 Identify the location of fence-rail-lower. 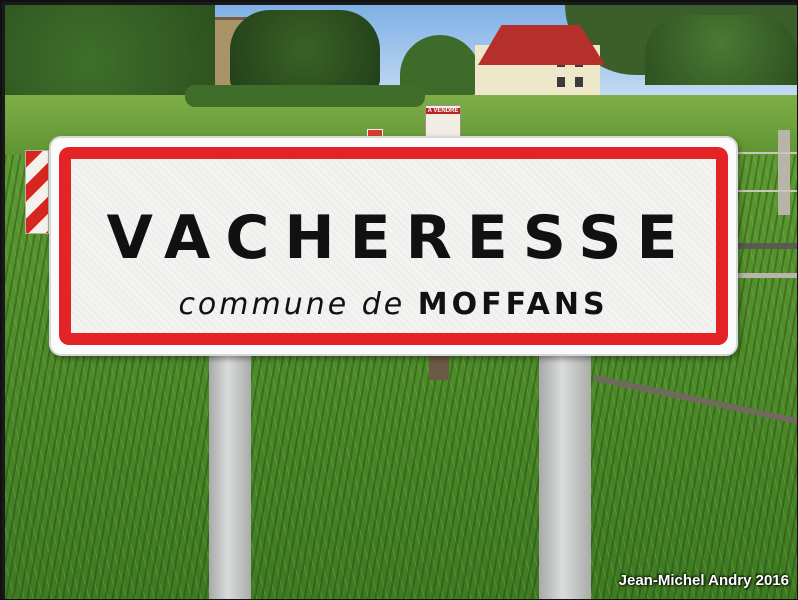
(766, 275).